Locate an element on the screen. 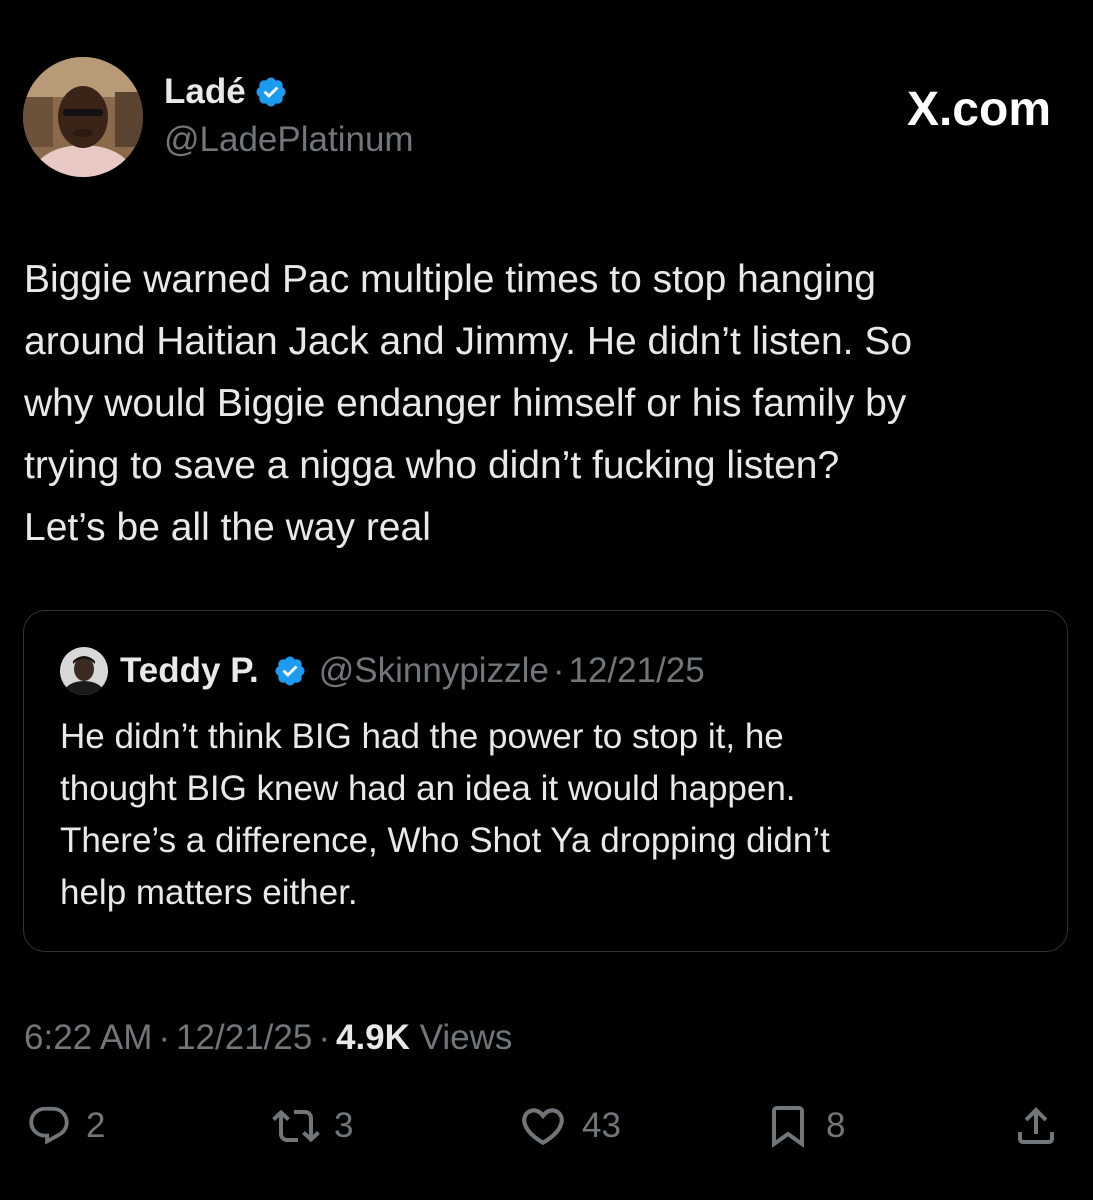  quoted-author-name: Teddy P. is located at coordinates (189, 671).